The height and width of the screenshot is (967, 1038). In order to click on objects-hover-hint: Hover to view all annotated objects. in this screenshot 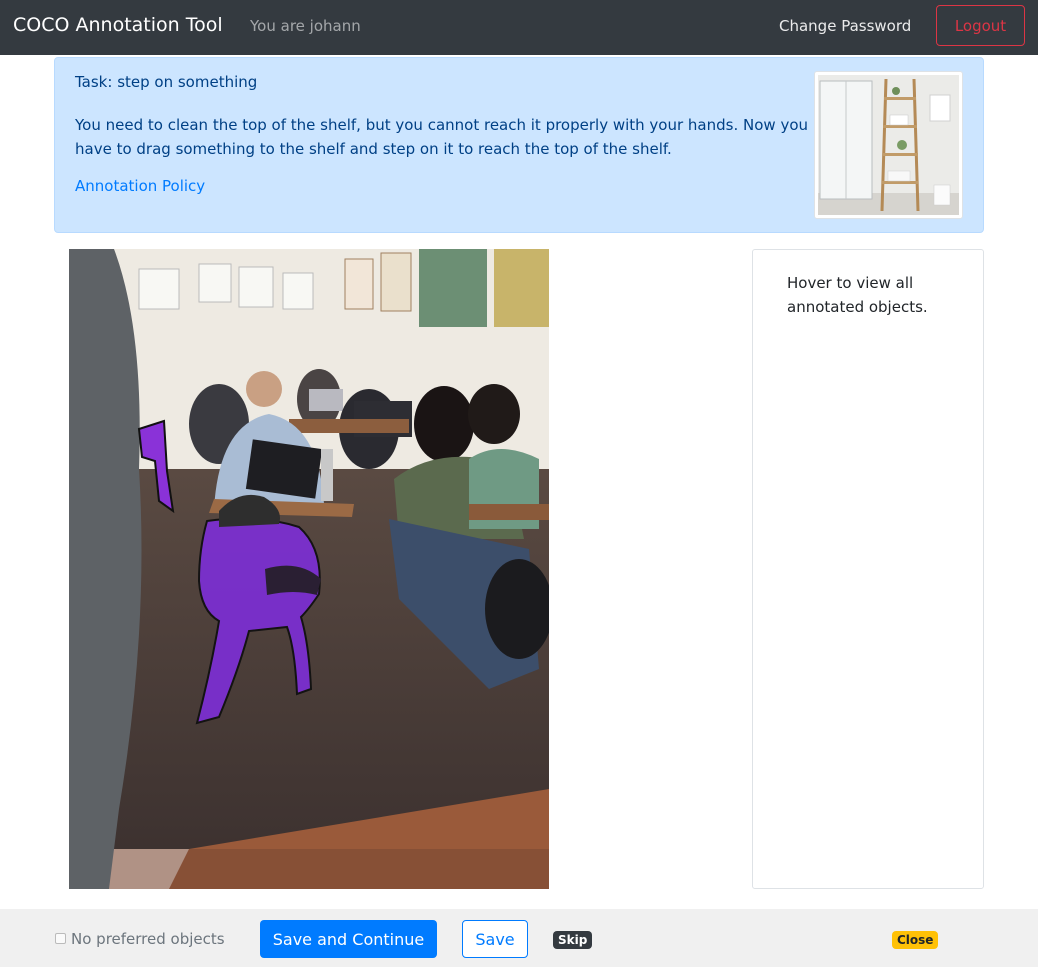, I will do `click(857, 295)`.